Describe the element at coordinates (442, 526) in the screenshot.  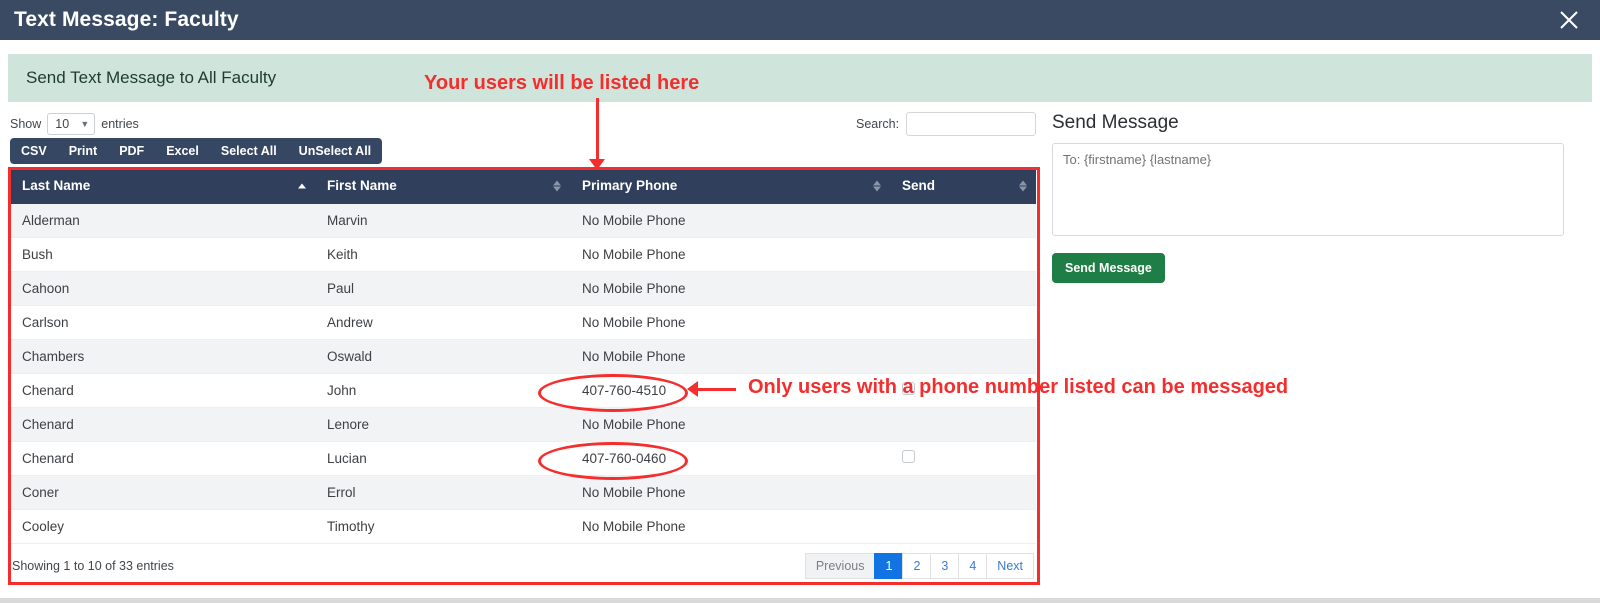
I see `cell-first-name: Timothy` at that location.